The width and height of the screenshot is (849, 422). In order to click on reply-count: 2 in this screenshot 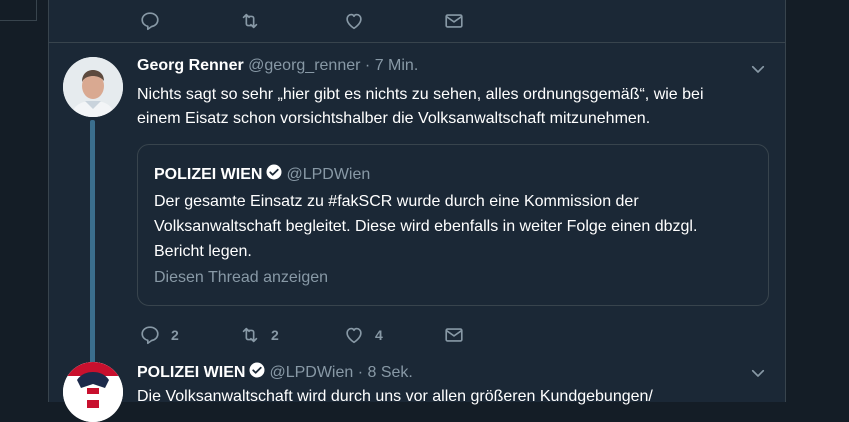, I will do `click(175, 335)`.